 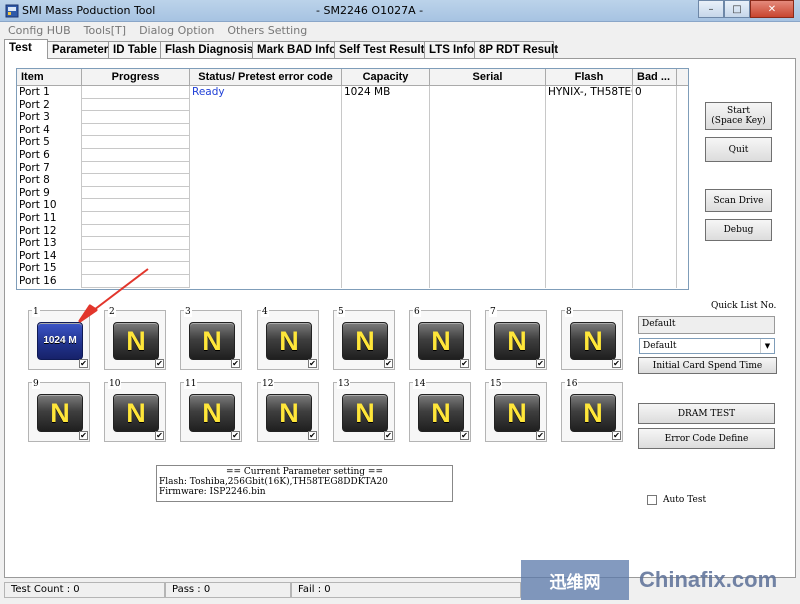 I want to click on table-row: Port 12, so click(x=347, y=231).